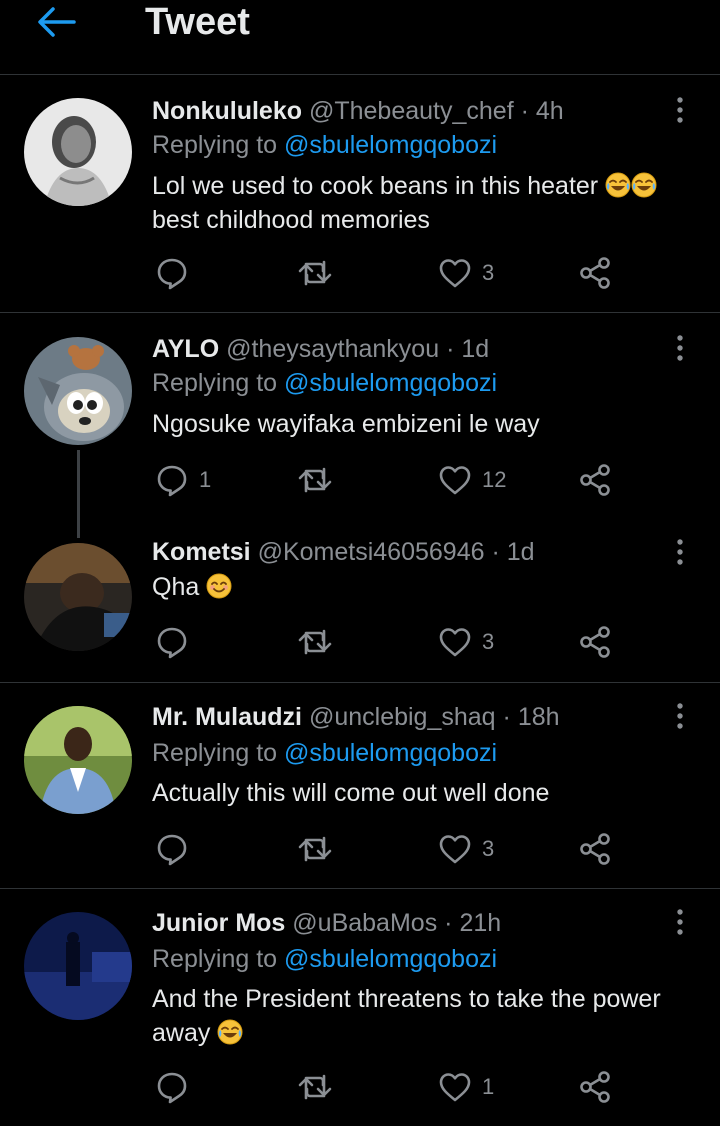 Image resolution: width=720 pixels, height=1126 pixels. I want to click on display-name: Nonkululeko, so click(227, 111).